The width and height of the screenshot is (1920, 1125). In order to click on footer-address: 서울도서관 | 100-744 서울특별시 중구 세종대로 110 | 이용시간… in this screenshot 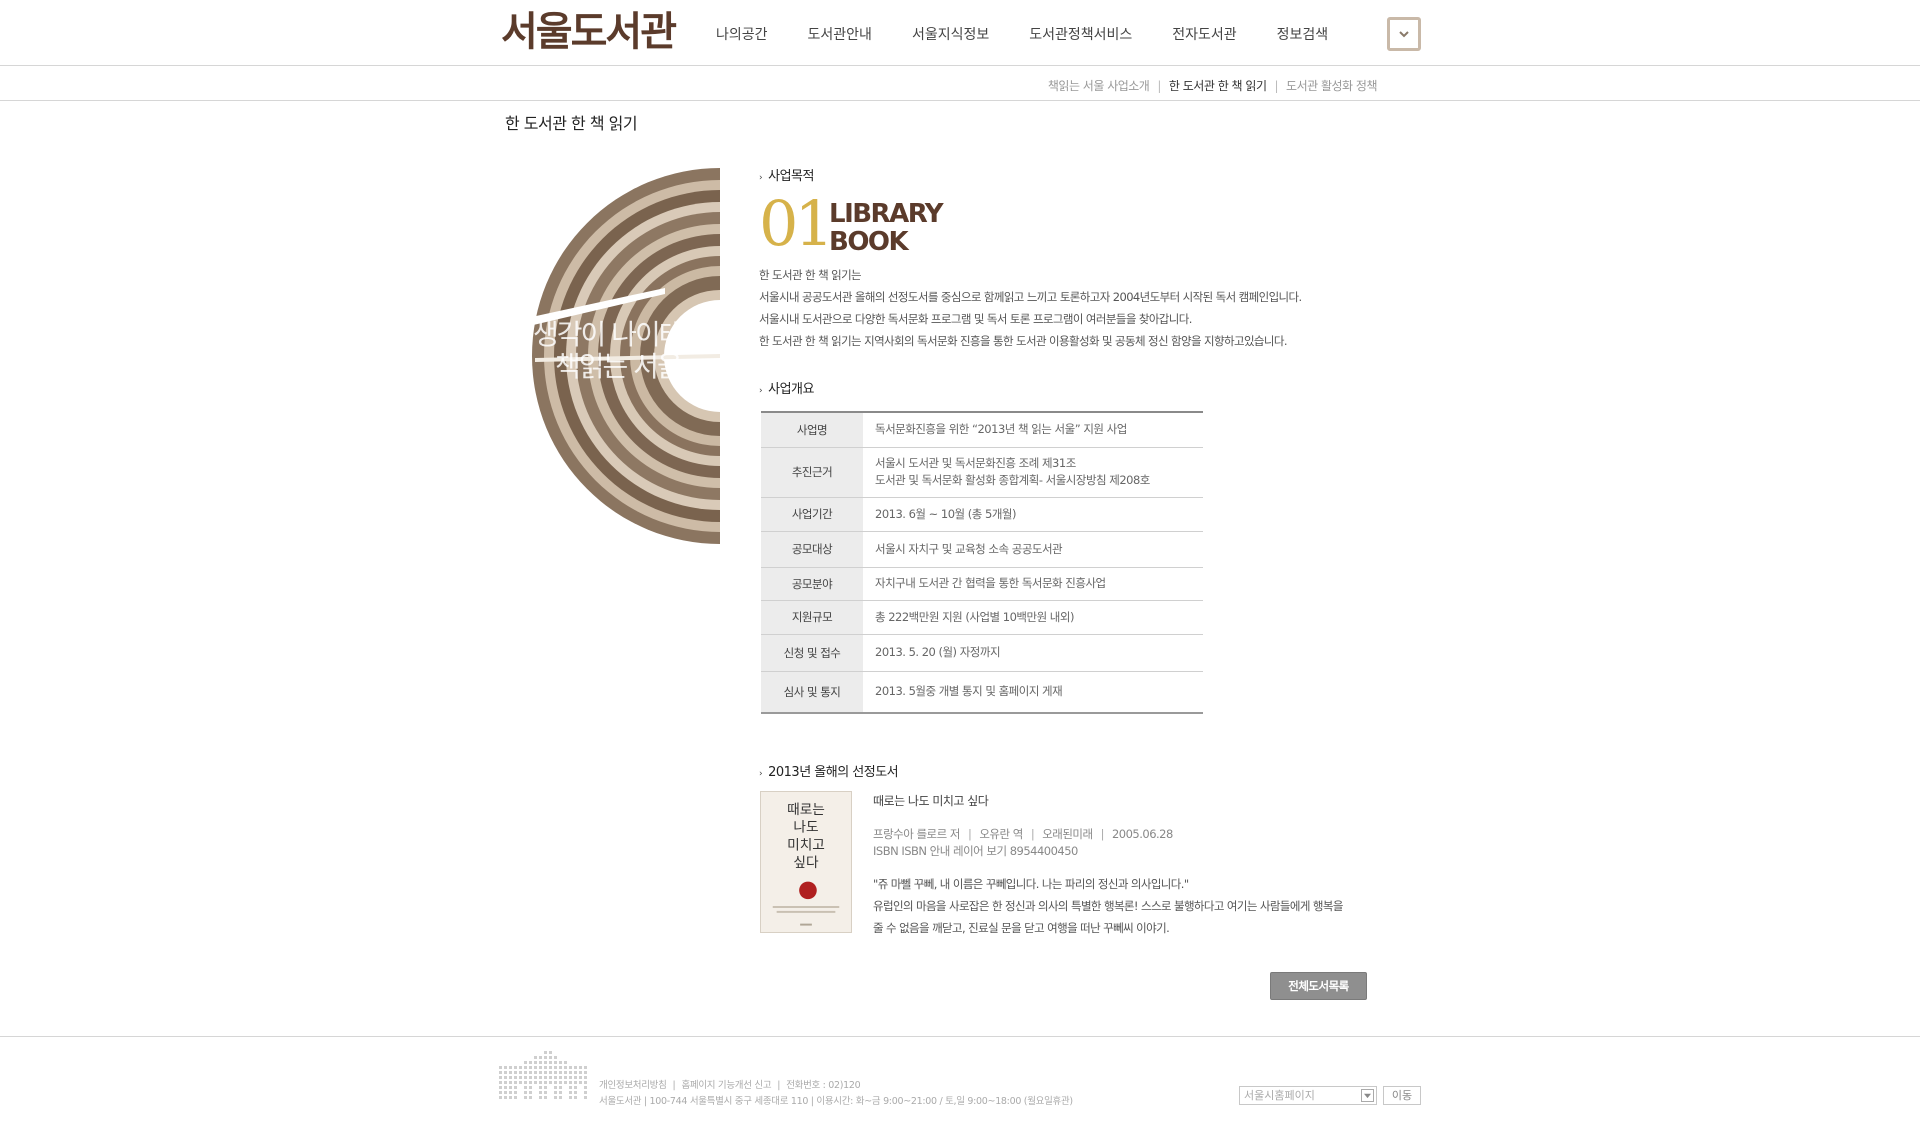, I will do `click(836, 1101)`.